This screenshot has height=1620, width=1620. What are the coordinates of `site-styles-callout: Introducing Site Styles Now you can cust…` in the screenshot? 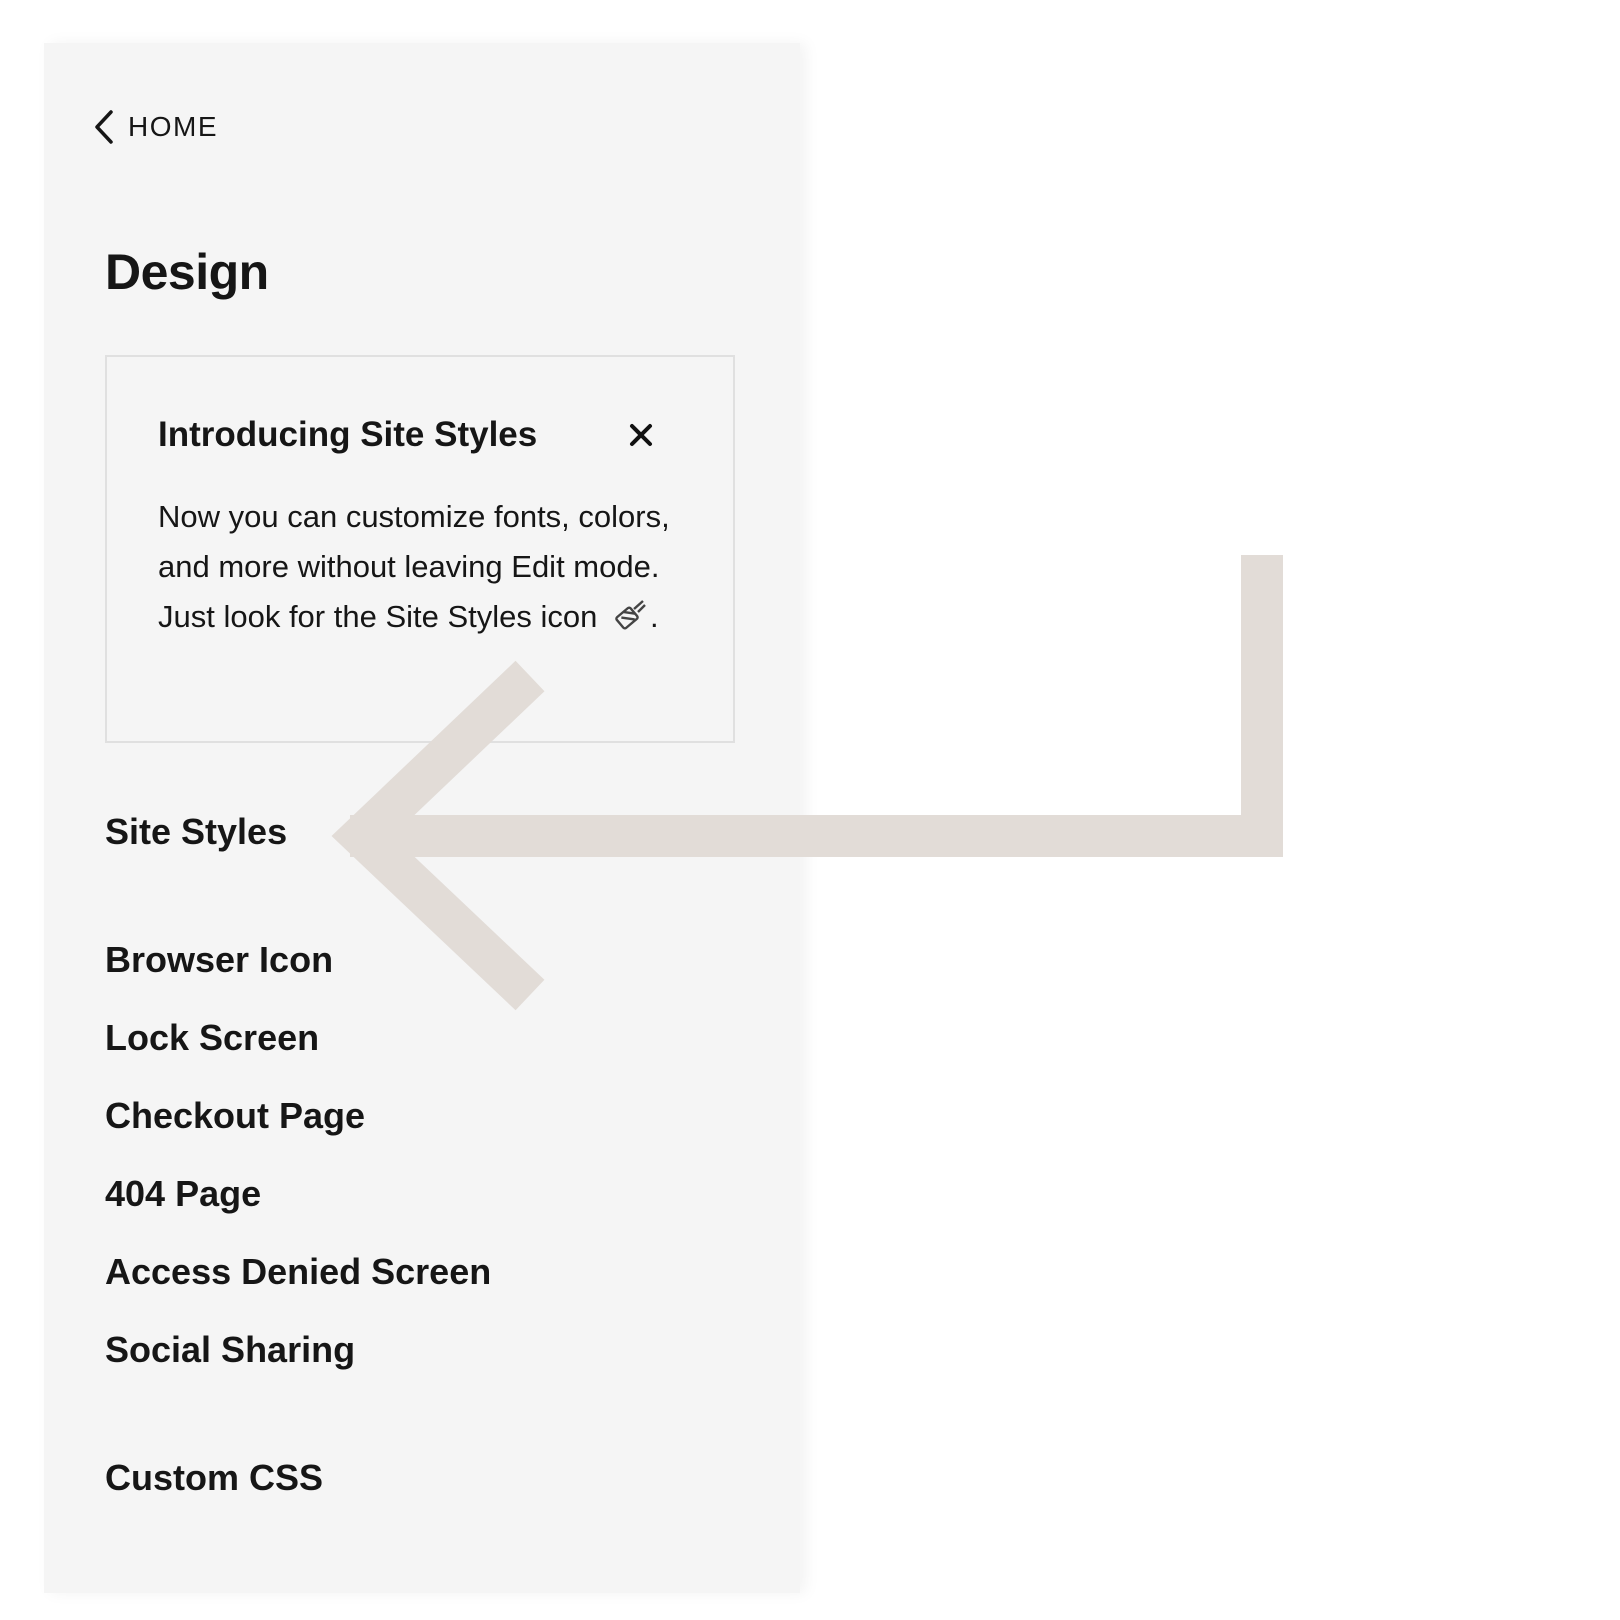 It's located at (420, 549).